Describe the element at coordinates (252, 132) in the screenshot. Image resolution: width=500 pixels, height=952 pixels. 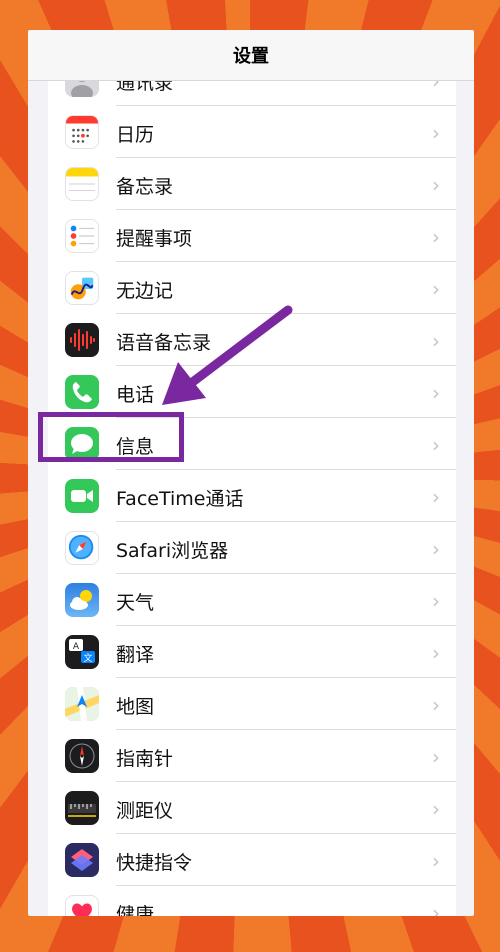
I see `settings-item-calendar: 日历 ›` at that location.